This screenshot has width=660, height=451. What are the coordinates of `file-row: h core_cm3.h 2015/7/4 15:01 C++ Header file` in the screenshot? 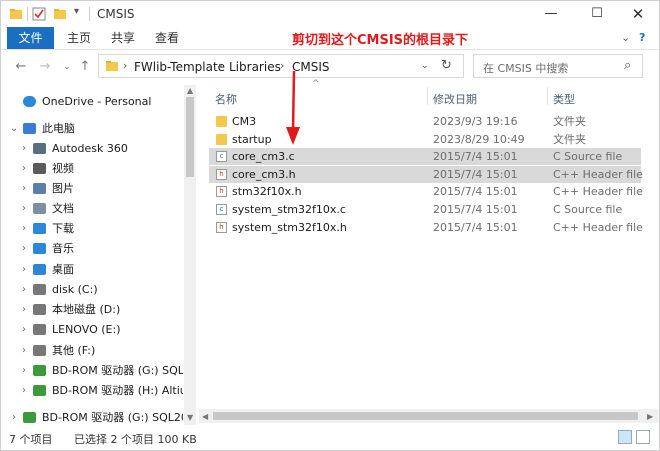 It's located at (426, 174).